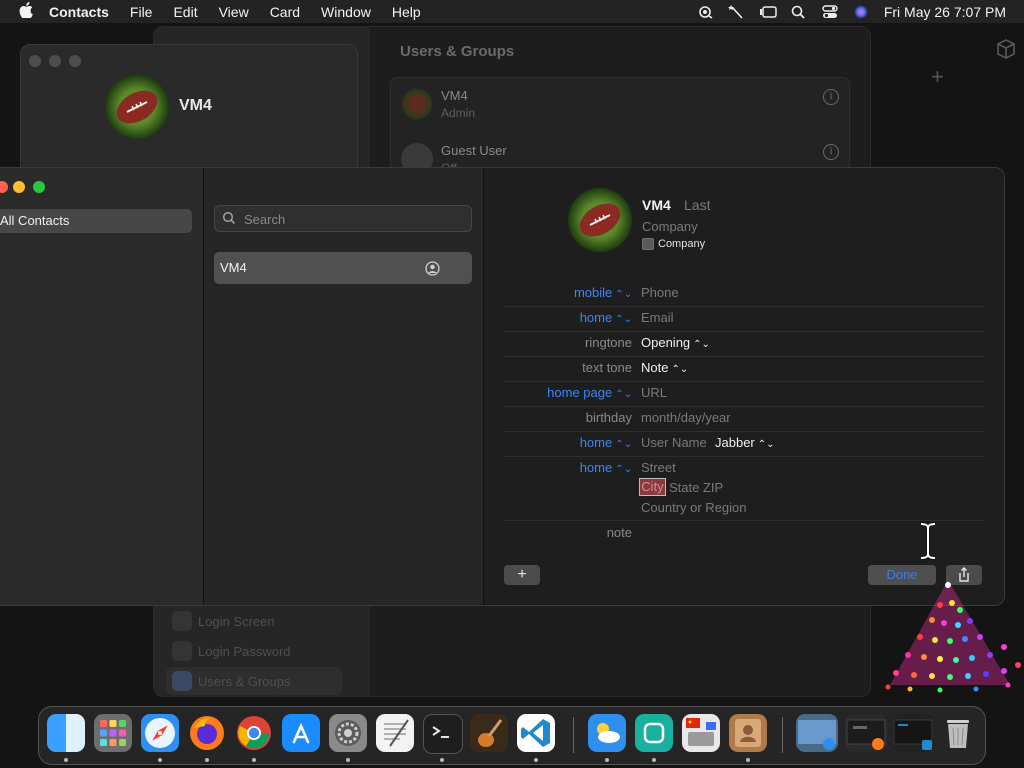 This screenshot has height=768, width=1024. Describe the element at coordinates (301, 733) in the screenshot. I see `app-store-icon` at that location.